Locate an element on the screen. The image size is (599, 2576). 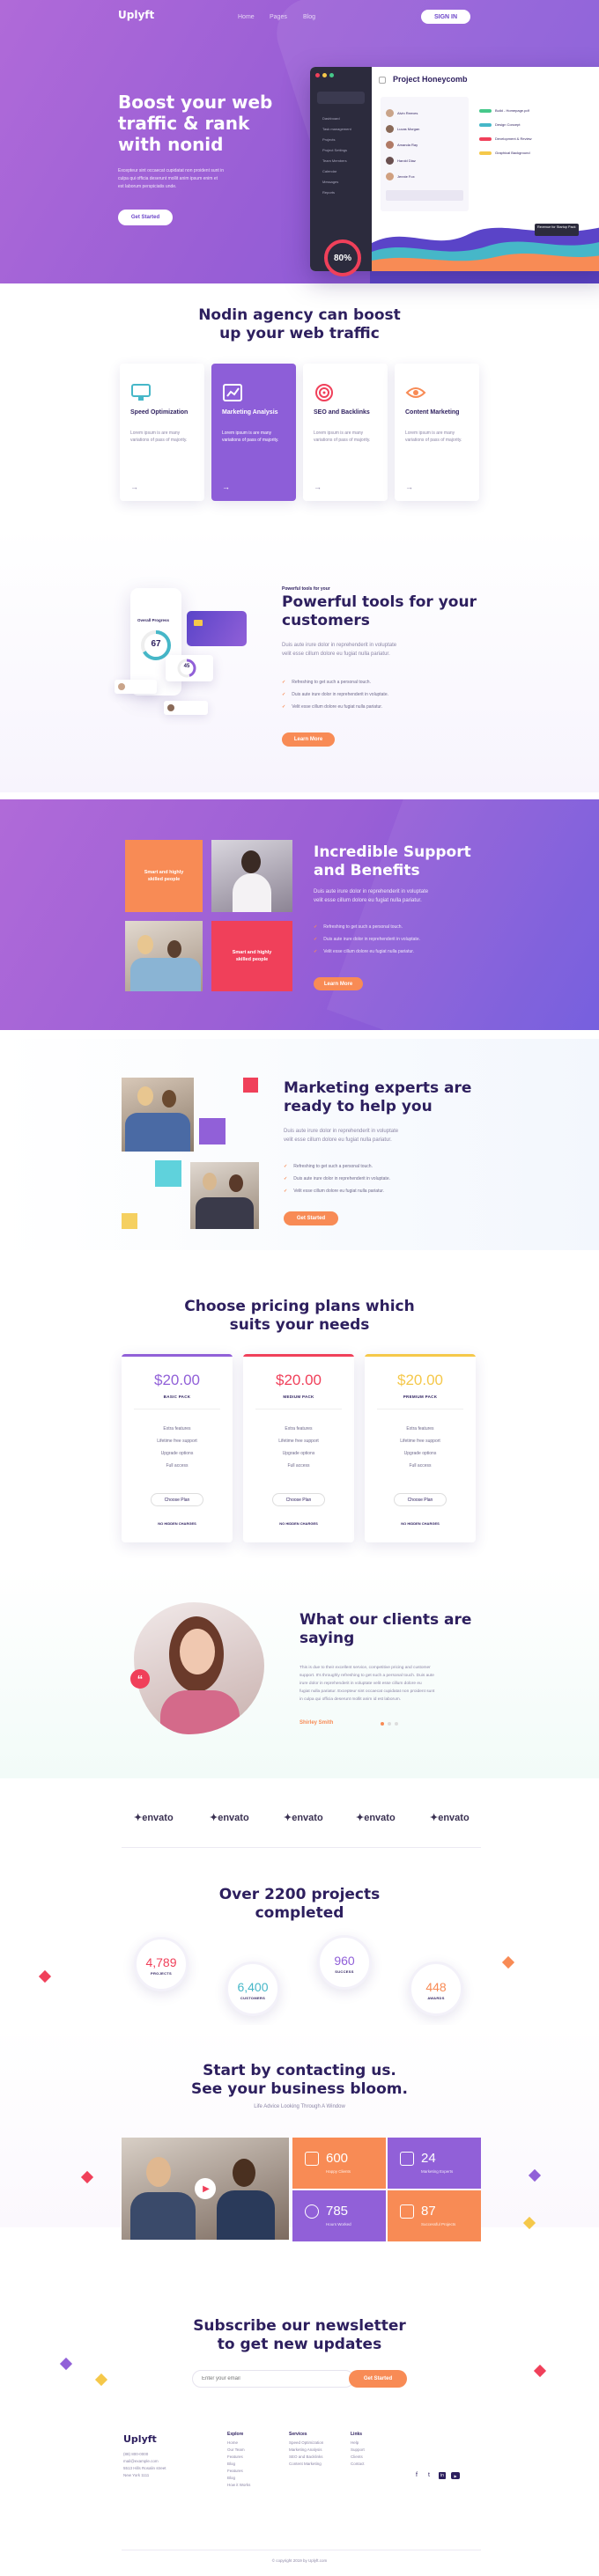
quote-icon: “ is located at coordinates (140, 1679).